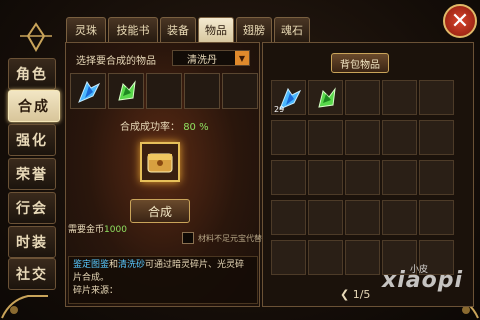  I want to click on side-tab-synthesis: 合成, so click(34, 106).